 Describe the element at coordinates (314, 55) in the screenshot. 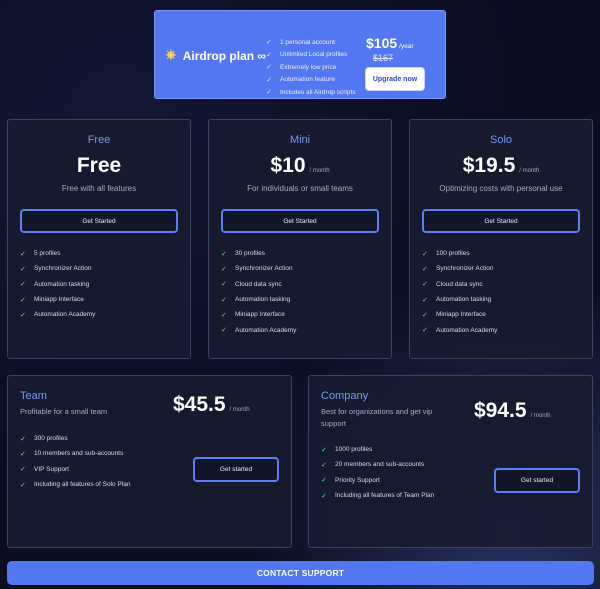

I see `feature-label: Unlimited Local profiles` at that location.